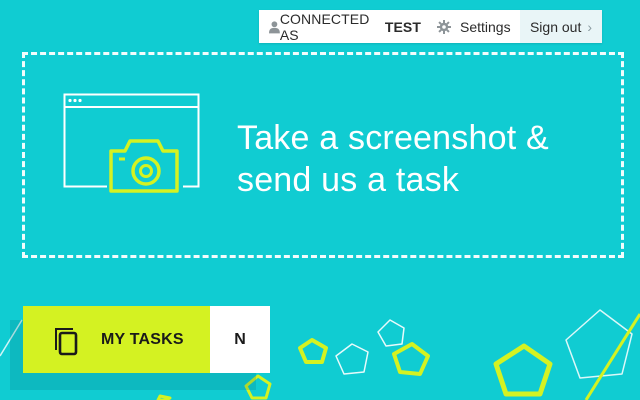 Image resolution: width=640 pixels, height=400 pixels. I want to click on copy-icon, so click(66, 341).